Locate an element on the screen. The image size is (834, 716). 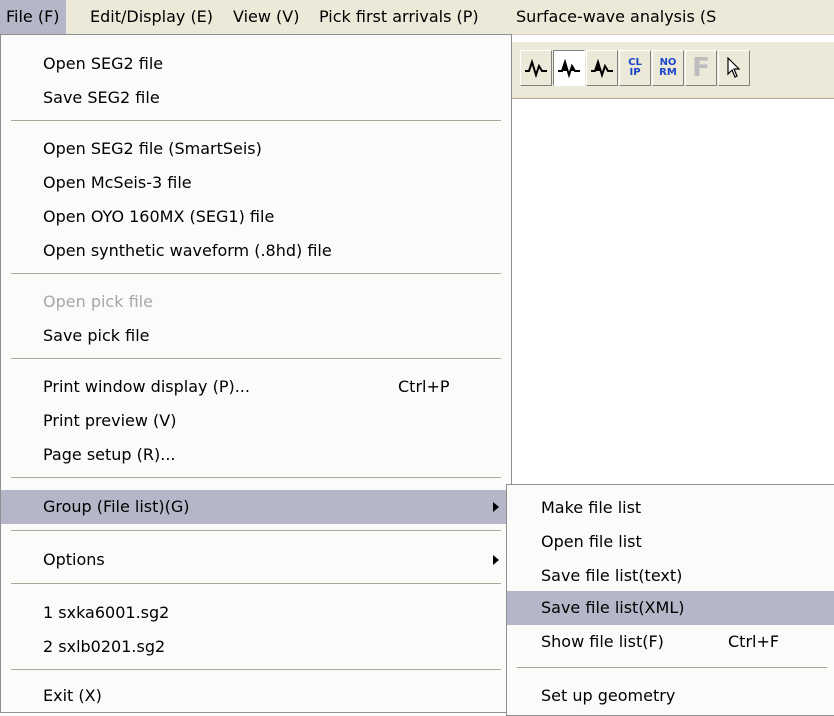
wiggle-icon is located at coordinates (536, 68).